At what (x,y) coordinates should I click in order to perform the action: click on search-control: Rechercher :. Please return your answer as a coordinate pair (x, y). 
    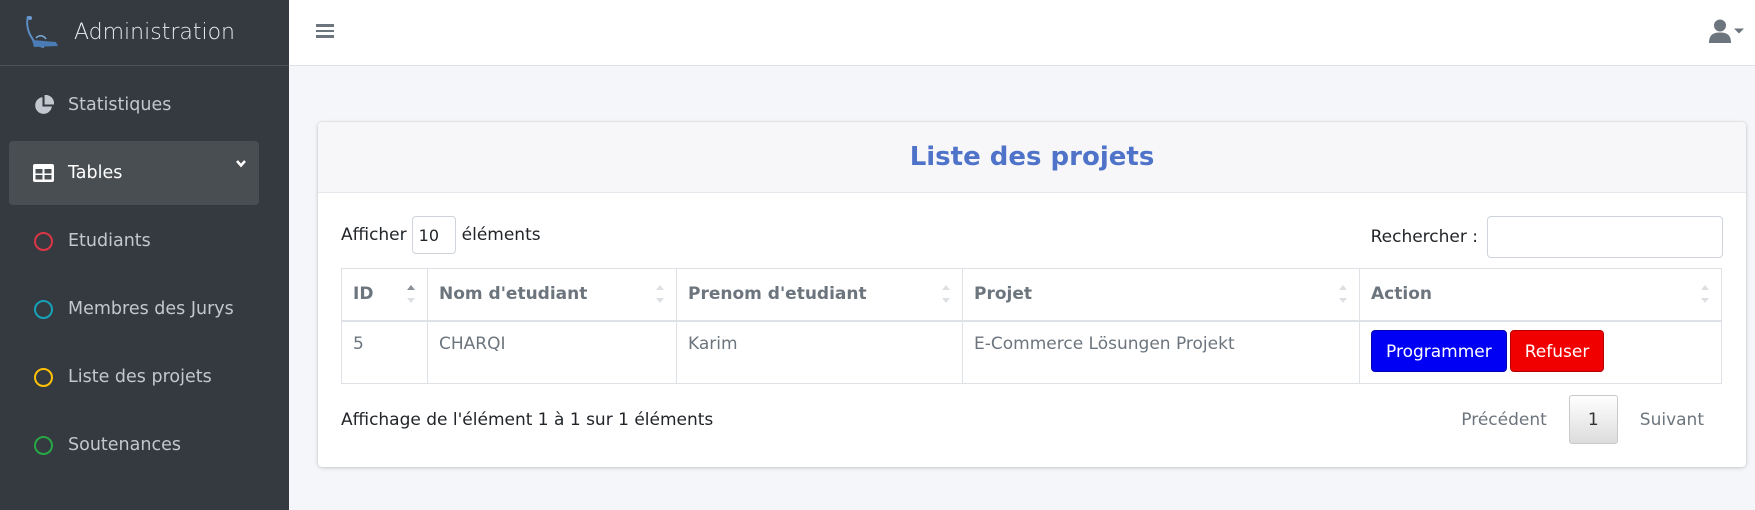
    Looking at the image, I should click on (1547, 237).